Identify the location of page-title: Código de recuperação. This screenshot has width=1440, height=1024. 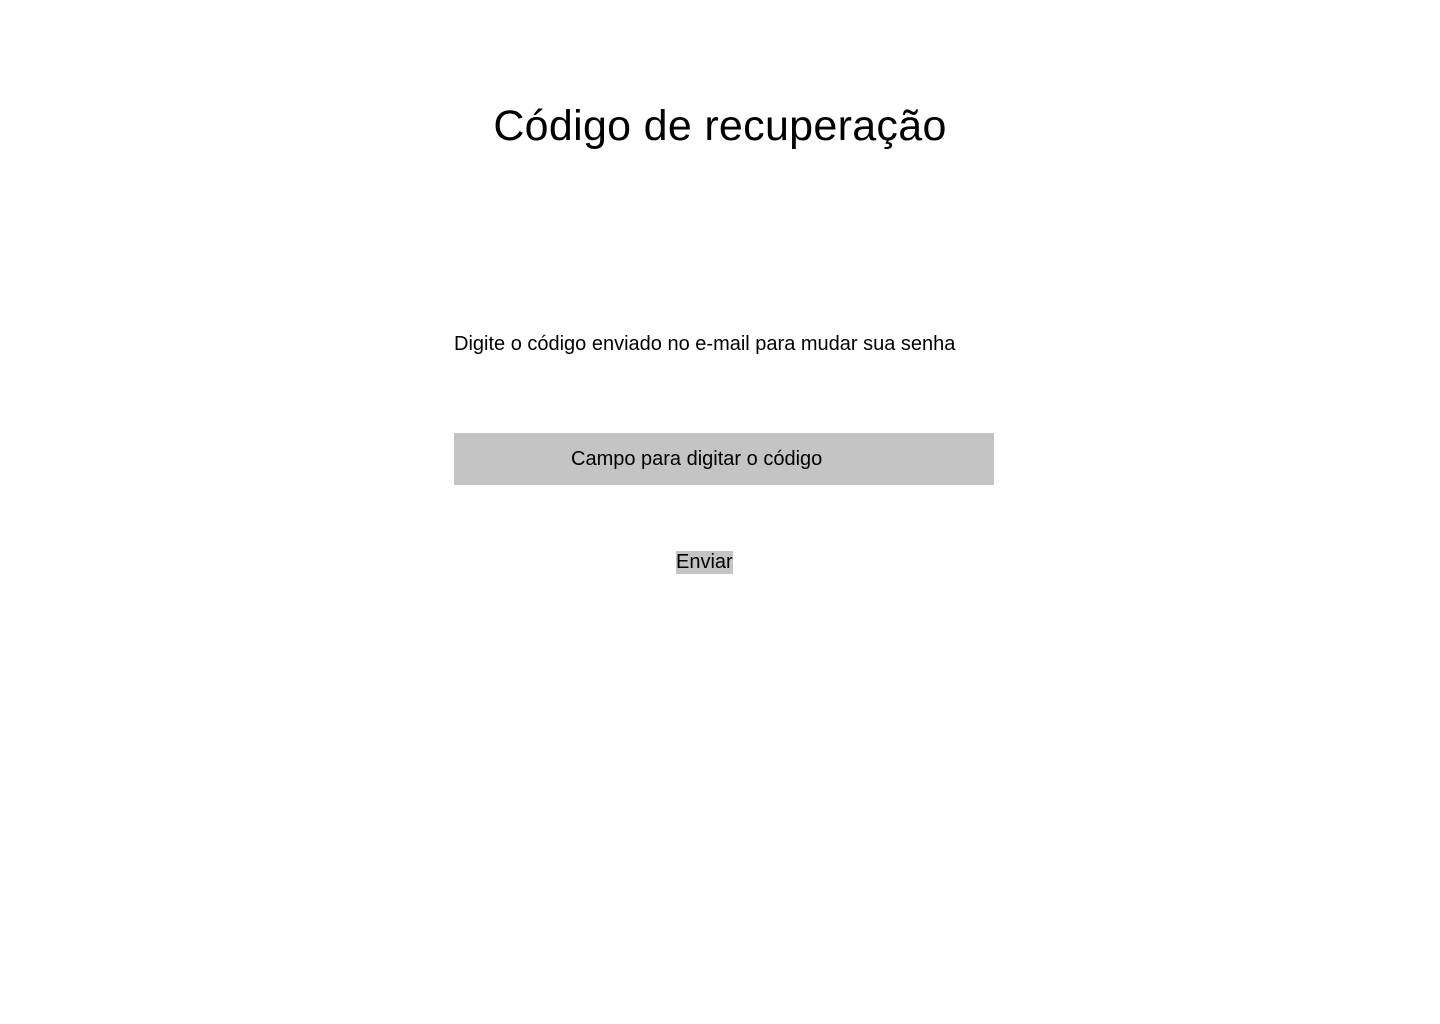
(720, 126).